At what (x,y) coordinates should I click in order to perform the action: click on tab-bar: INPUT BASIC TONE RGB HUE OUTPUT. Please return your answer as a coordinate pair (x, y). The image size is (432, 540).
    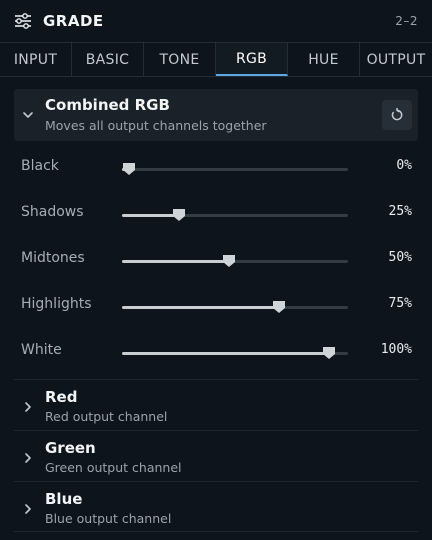
    Looking at the image, I should click on (216, 59).